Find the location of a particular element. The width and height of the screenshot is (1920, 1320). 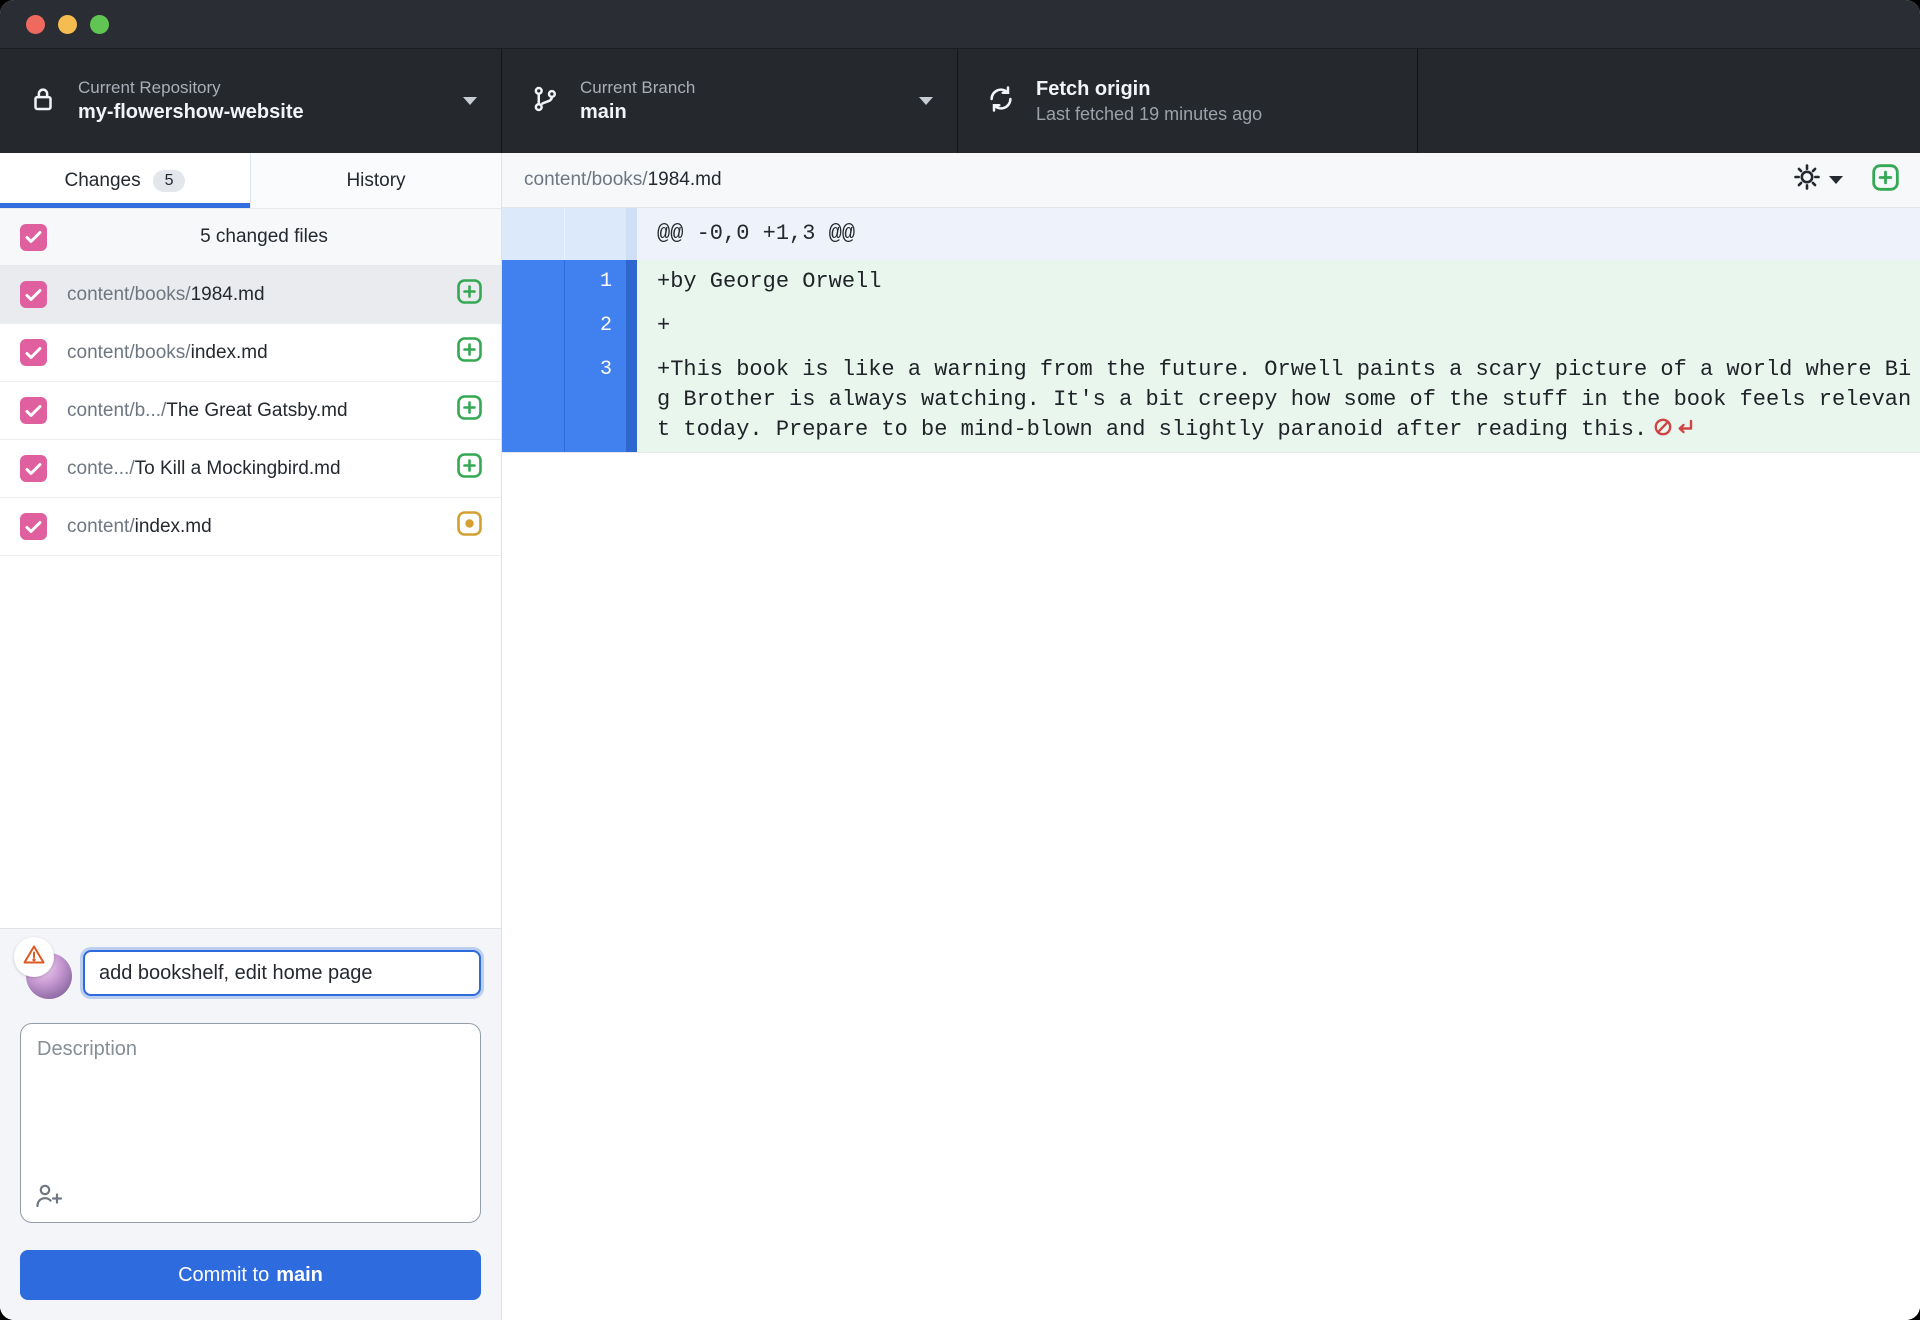

avatar-area is located at coordinates (48, 968).